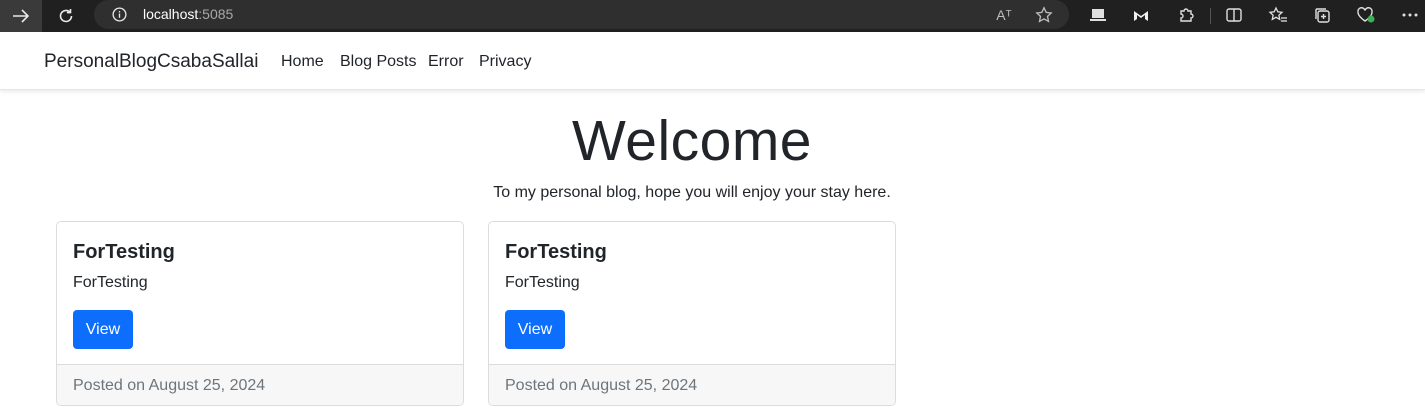 The height and width of the screenshot is (416, 1425). I want to click on reload-button, so click(66, 16).